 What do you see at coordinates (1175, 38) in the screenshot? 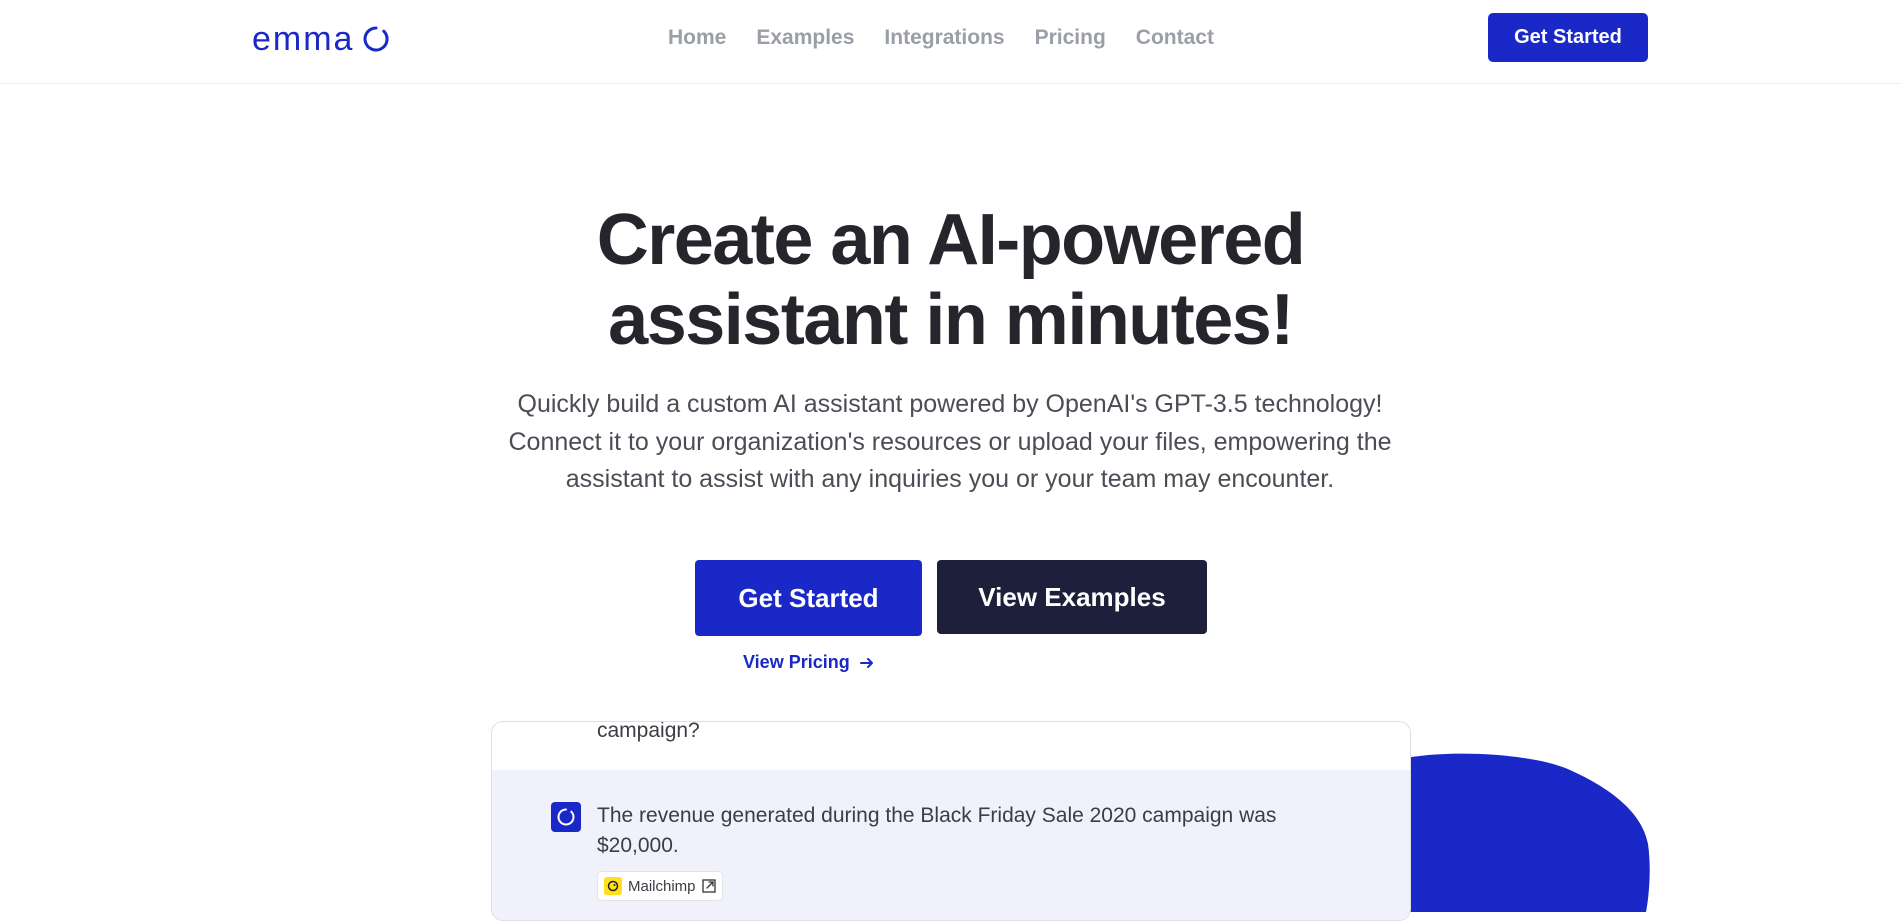
I see `nav-contact: Contact` at bounding box center [1175, 38].